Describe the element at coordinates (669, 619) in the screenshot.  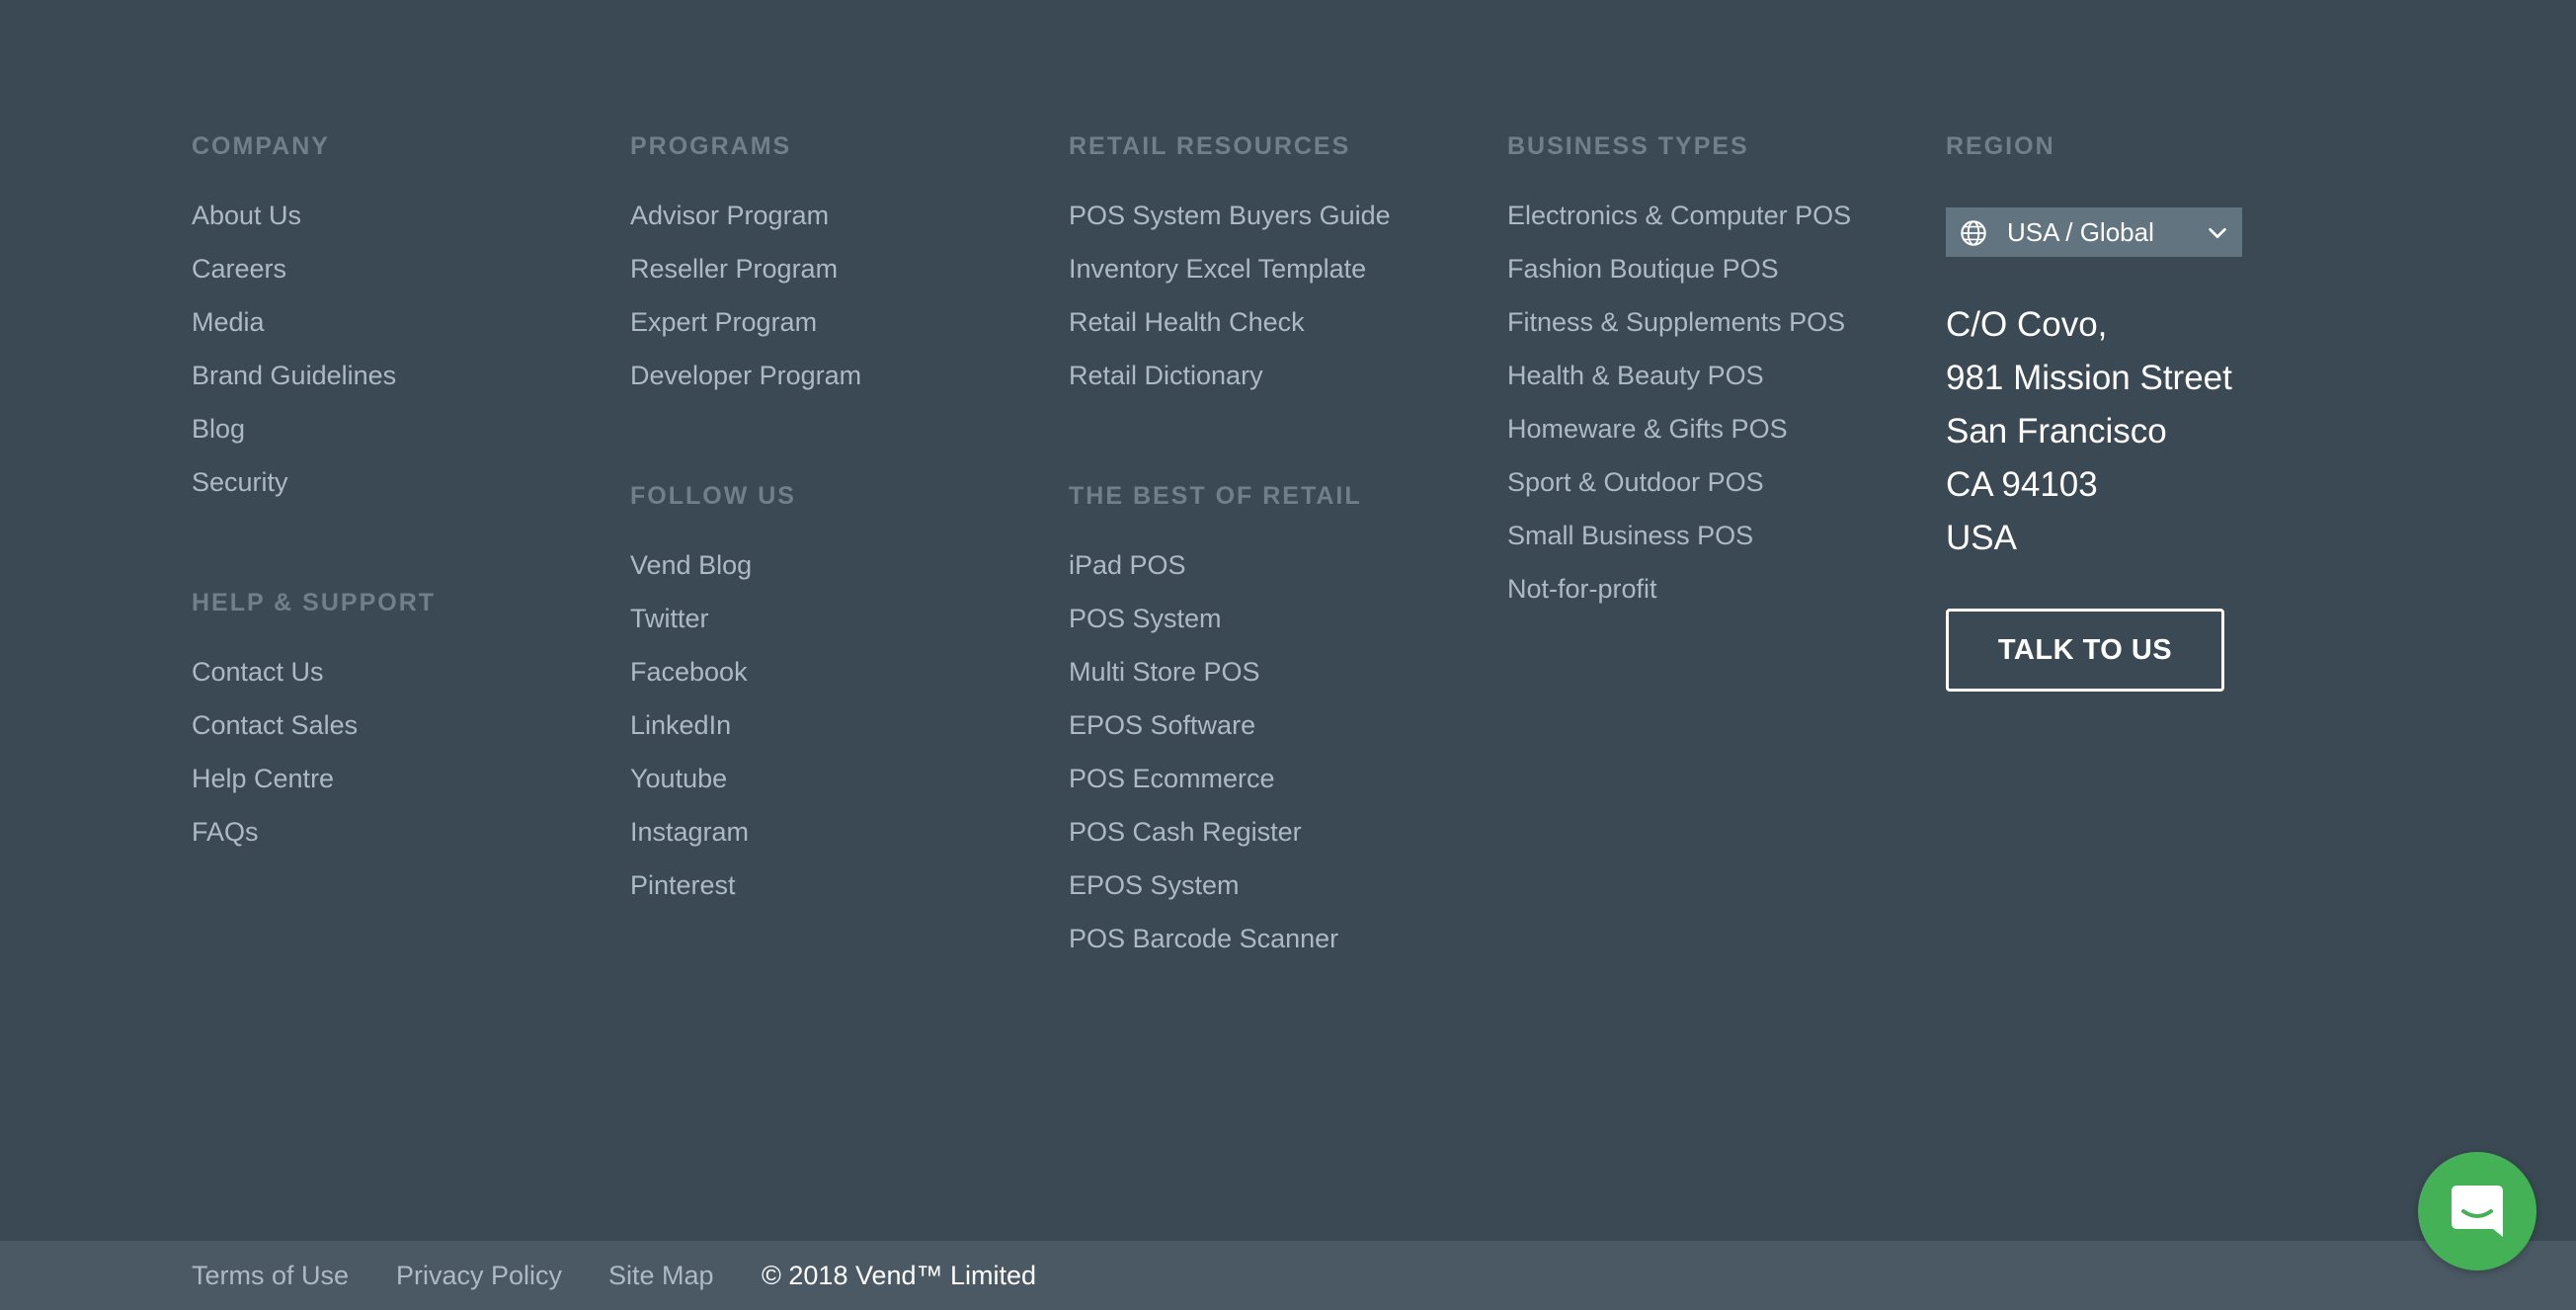
I see `link-twitter: Twitter` at that location.